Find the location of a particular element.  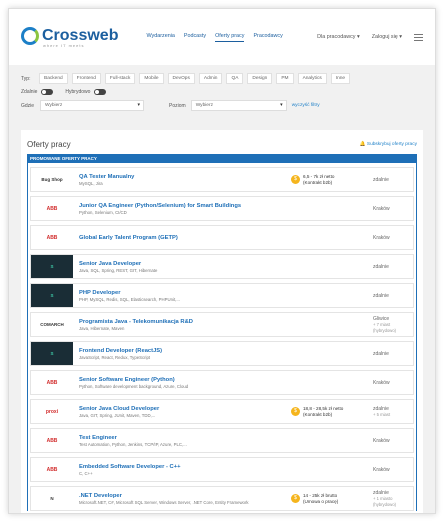

where-select: Wybierz is located at coordinates (92, 105).